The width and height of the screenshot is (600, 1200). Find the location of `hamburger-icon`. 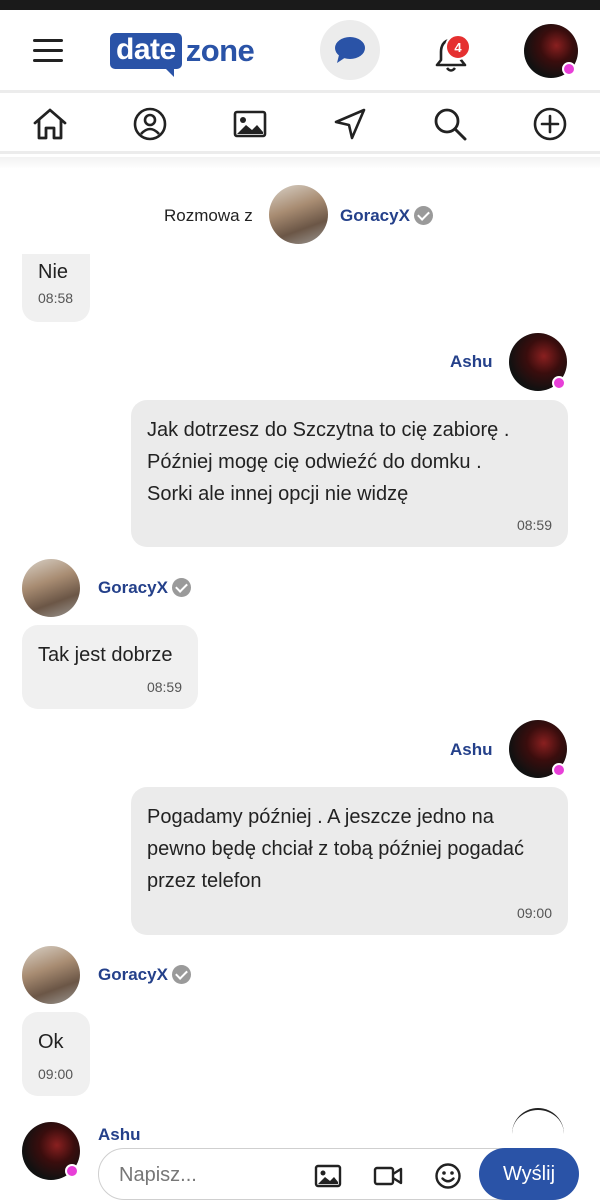

hamburger-icon is located at coordinates (50, 51).